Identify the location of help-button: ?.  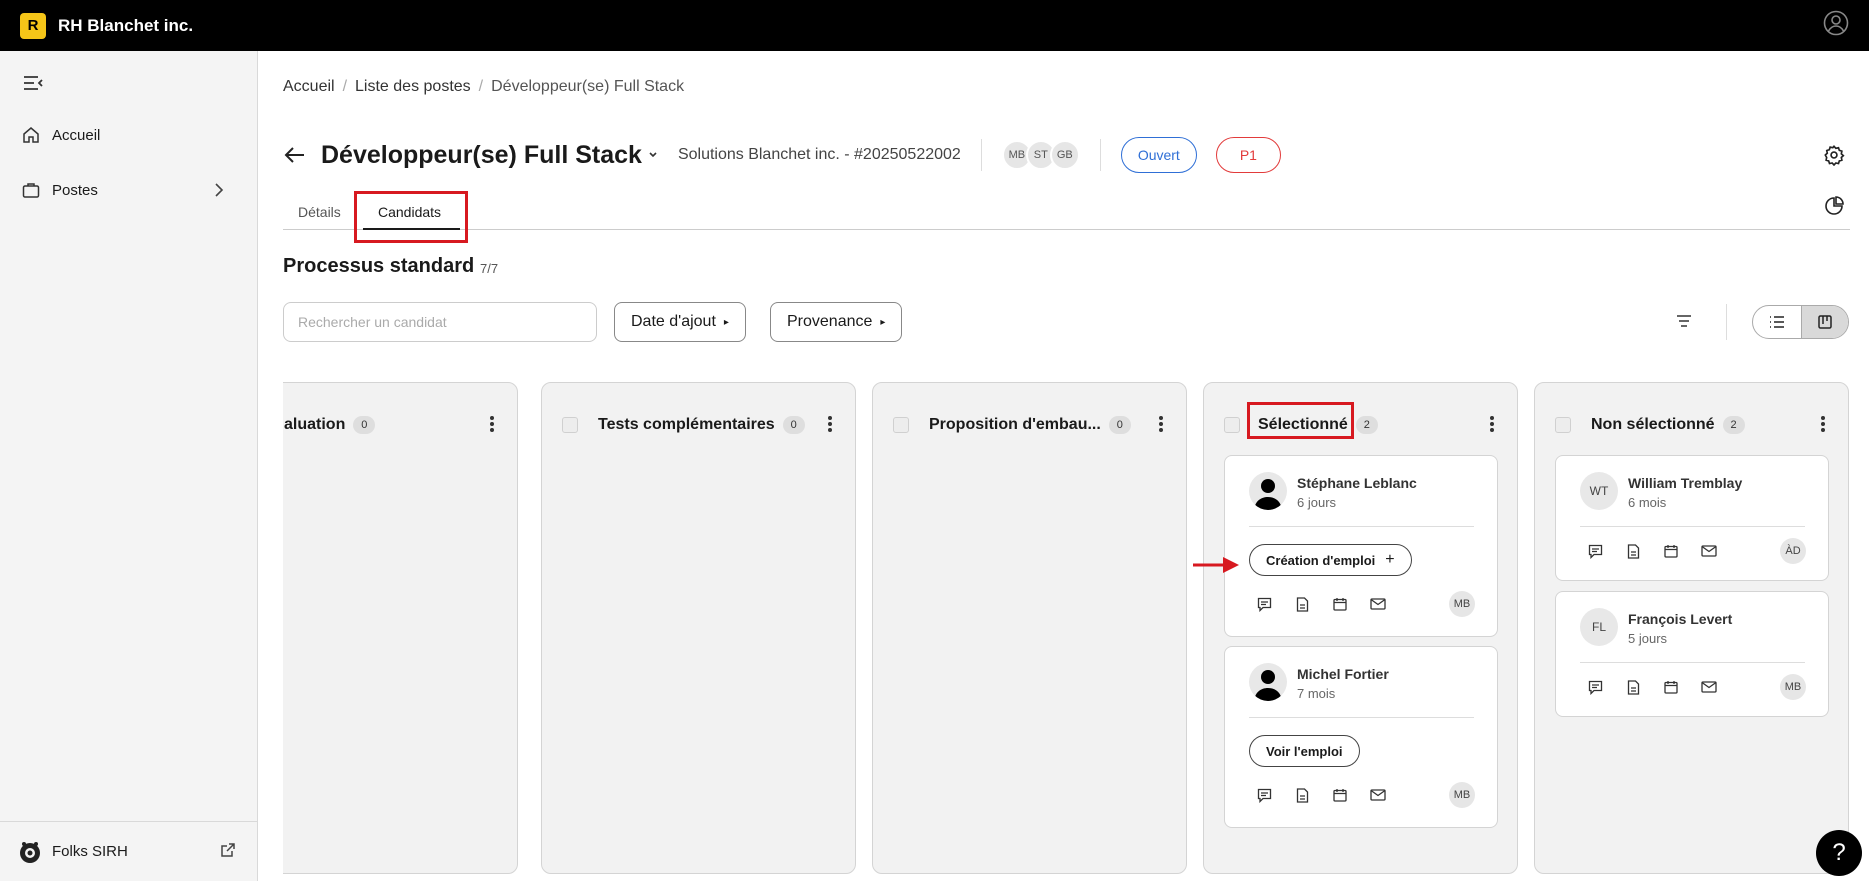
(1839, 853).